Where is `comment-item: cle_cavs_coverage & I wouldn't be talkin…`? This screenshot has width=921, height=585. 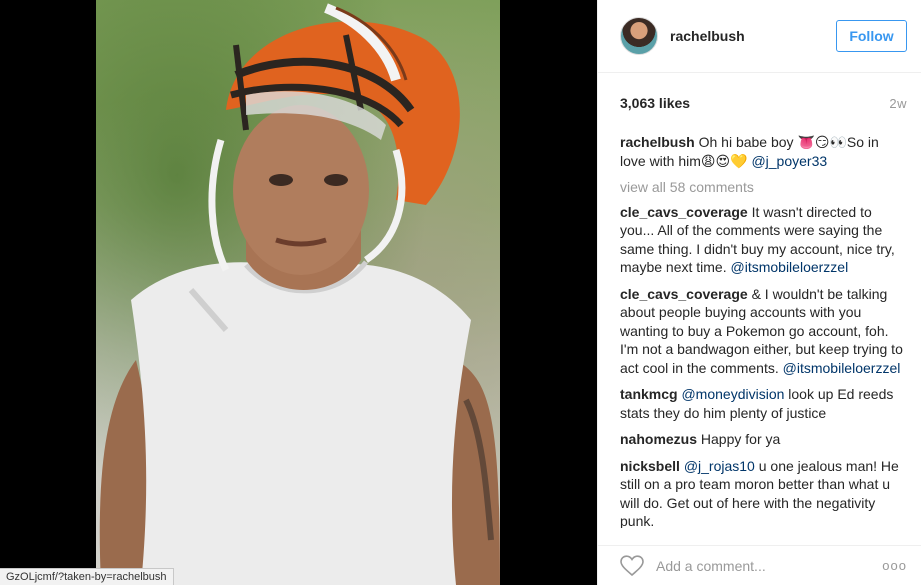 comment-item: cle_cavs_coverage & I wouldn't be talkin… is located at coordinates (763, 331).